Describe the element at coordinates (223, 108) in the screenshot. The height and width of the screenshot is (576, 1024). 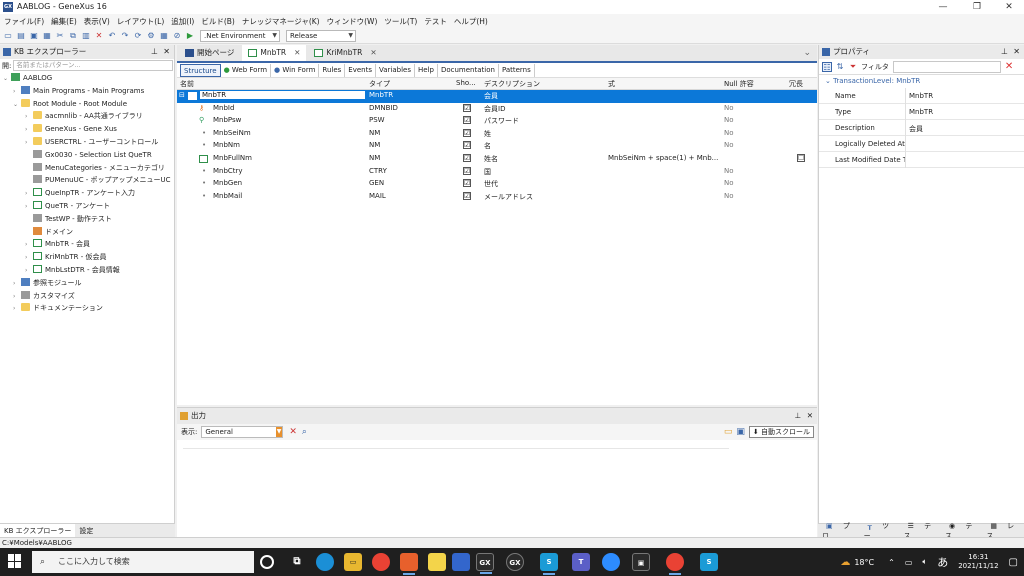
I see `attribute-name: MnbId` at that location.